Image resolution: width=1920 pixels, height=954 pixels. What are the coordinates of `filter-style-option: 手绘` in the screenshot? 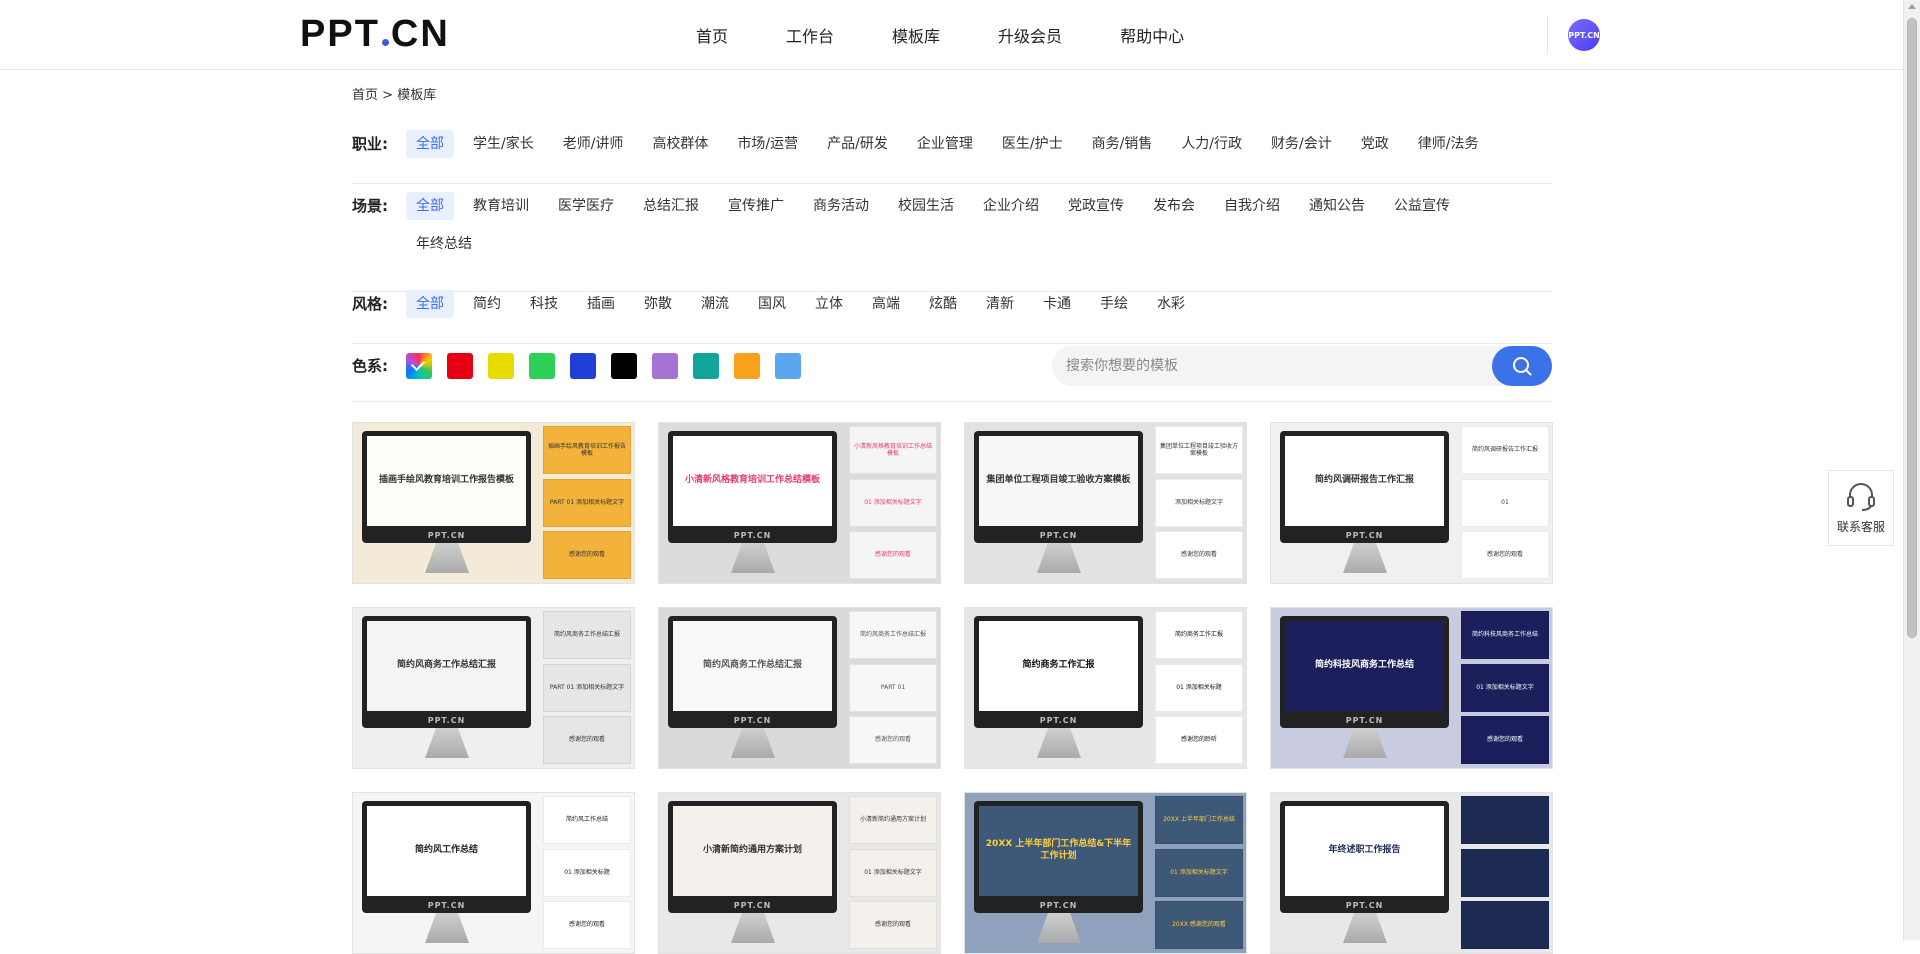 It's located at (1114, 304).